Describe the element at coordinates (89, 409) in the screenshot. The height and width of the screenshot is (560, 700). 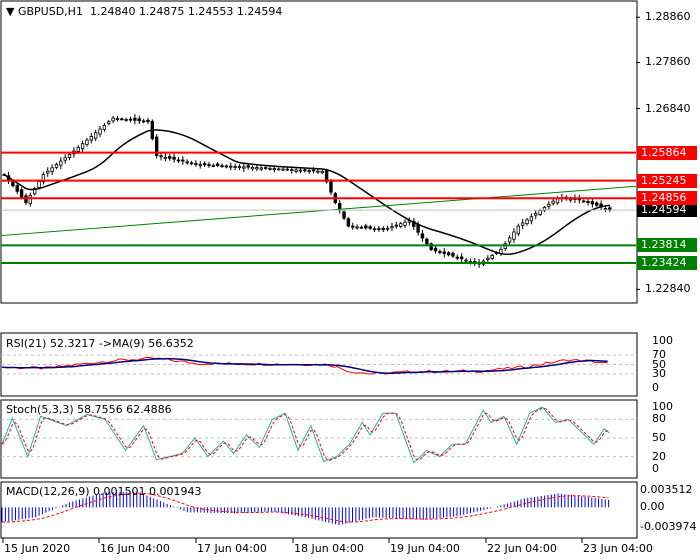
I see `stoch-label: Stoch(5,3,3) 58.7556 62.4886` at that location.